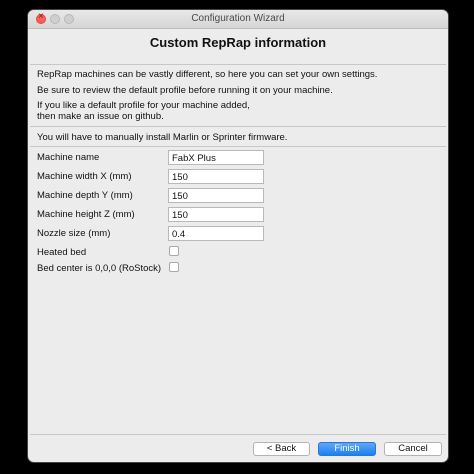 This screenshot has width=474, height=474. Describe the element at coordinates (413, 449) in the screenshot. I see `cancel-button: Cancel` at that location.